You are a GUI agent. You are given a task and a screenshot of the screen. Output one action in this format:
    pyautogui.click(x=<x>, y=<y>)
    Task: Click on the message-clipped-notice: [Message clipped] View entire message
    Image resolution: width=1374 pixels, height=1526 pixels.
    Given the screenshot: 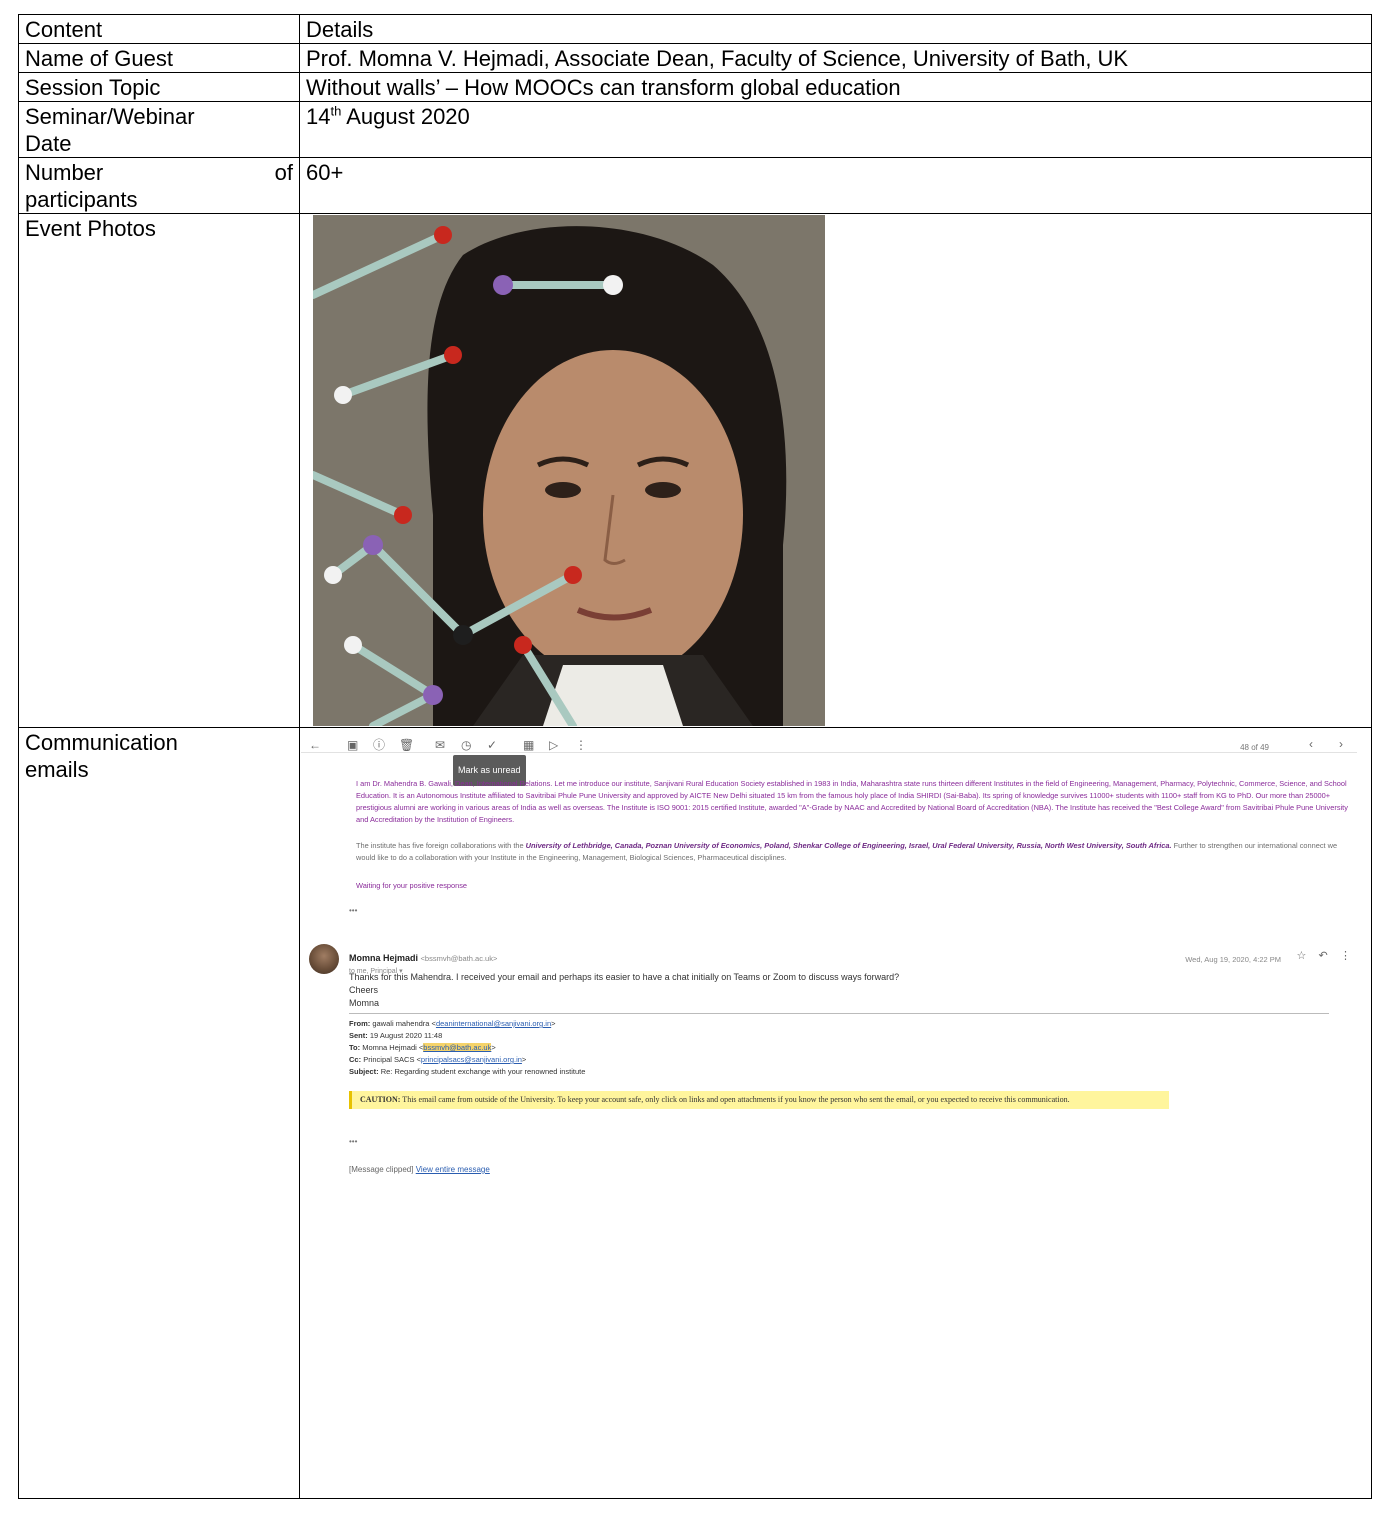 What is the action you would take?
    pyautogui.click(x=419, y=1169)
    